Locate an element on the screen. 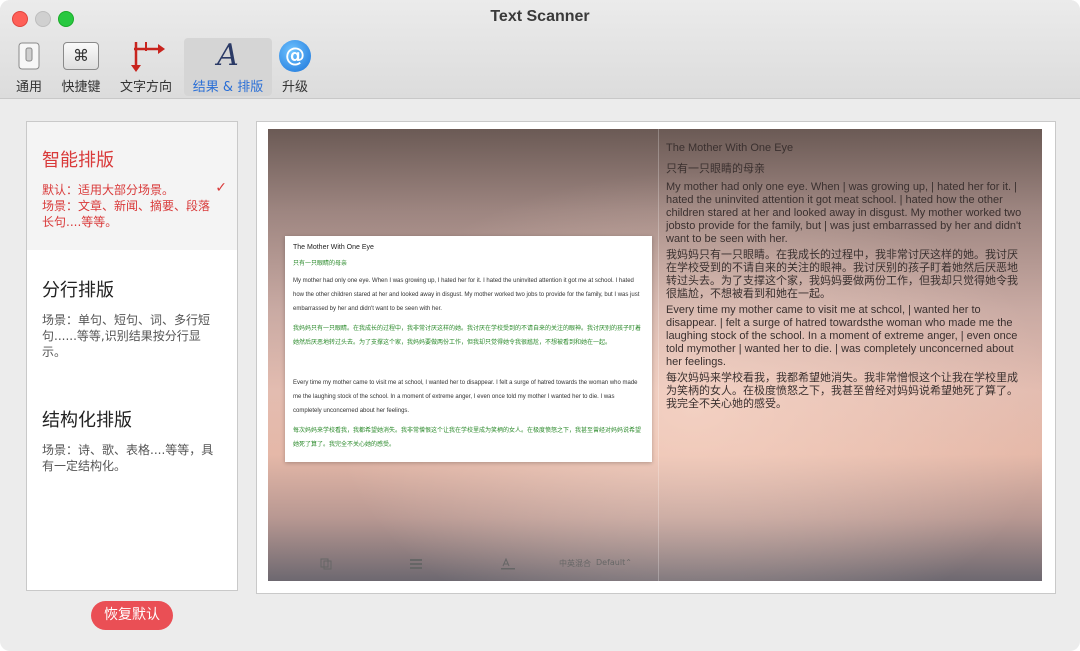 This screenshot has width=1080, height=651. card-title: The Mother With One Eye is located at coordinates (333, 247).